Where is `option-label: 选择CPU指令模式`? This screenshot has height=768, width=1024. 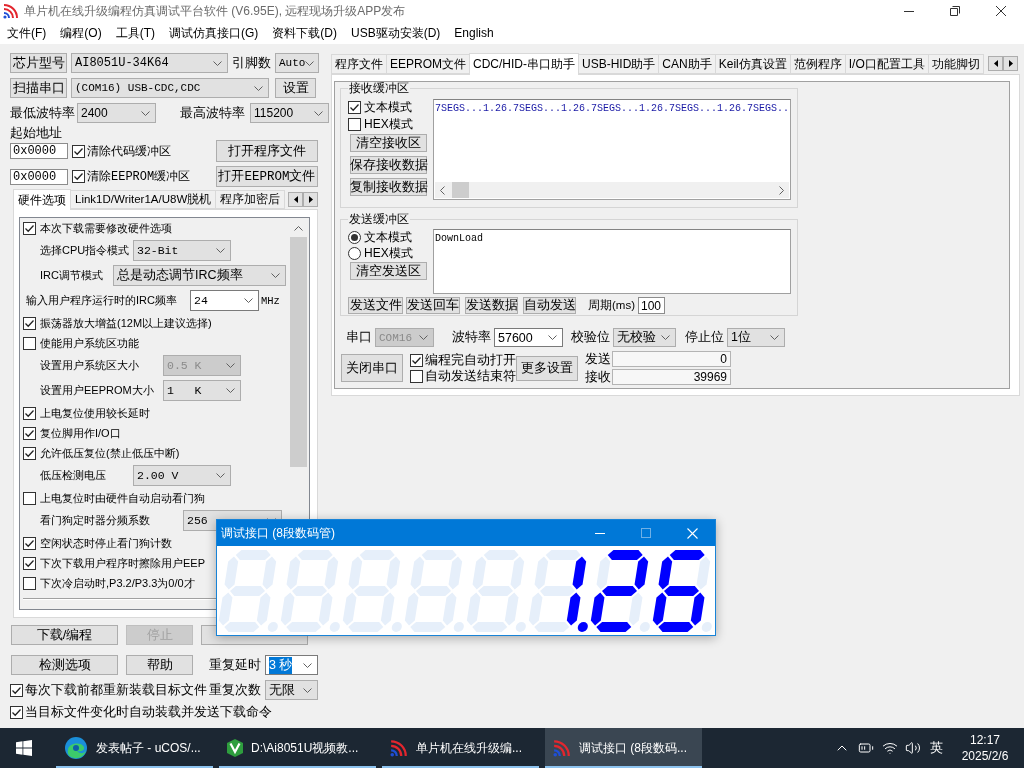
option-label: 选择CPU指令模式 is located at coordinates (85, 250).